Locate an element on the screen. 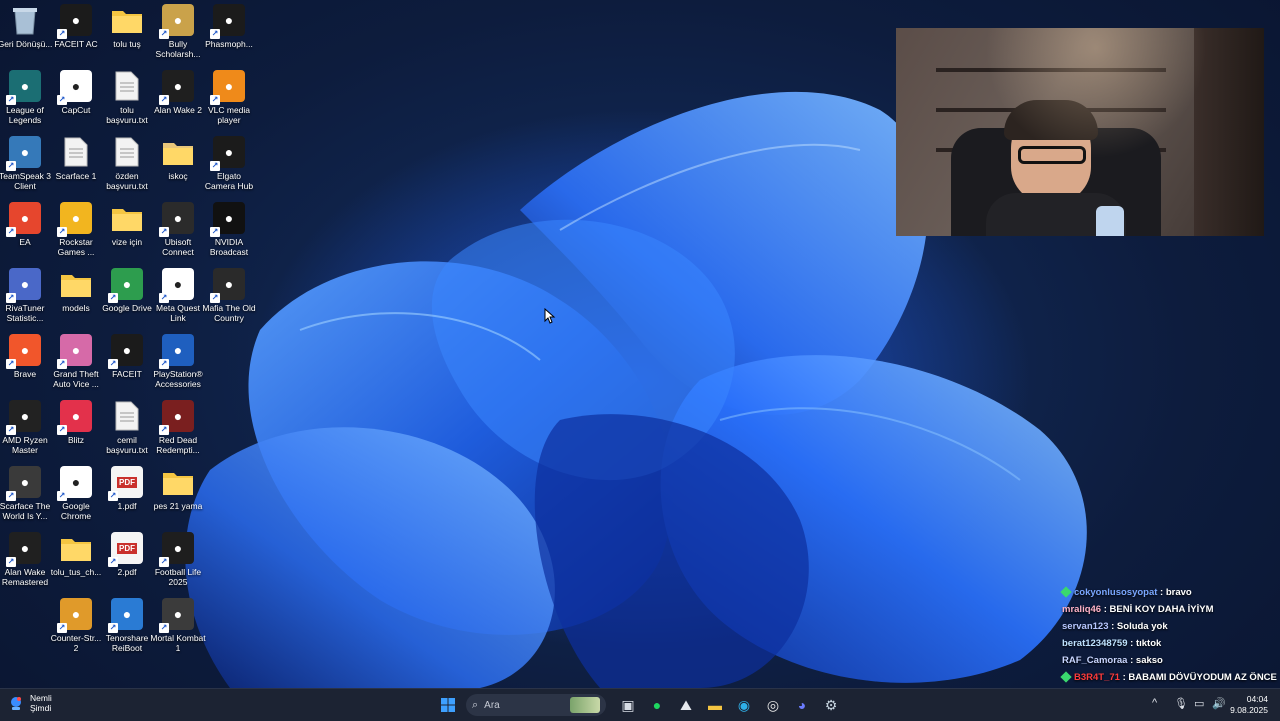  steam-taskbar-button: ⚙ is located at coordinates (831, 705).